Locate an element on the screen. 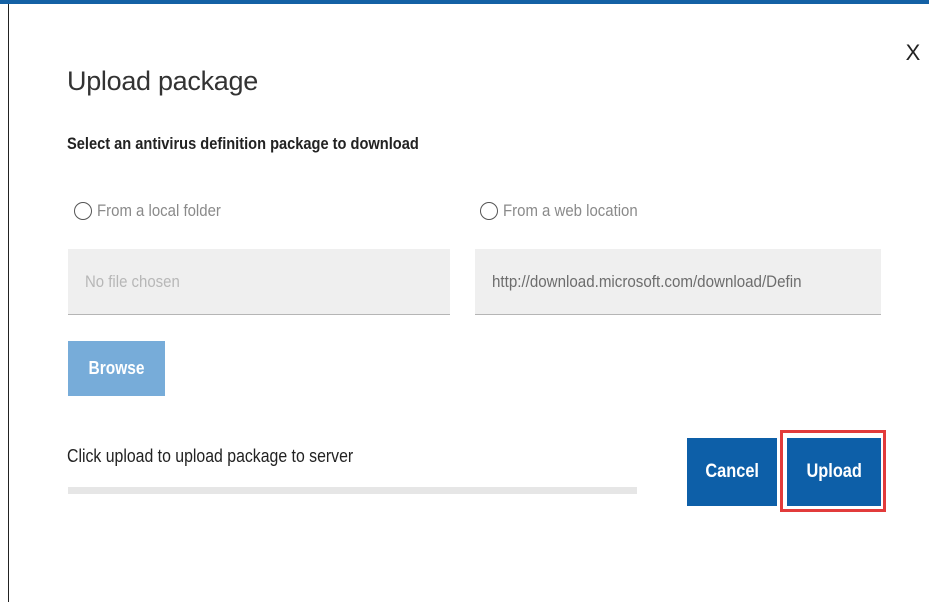  radio-web-location-label: From a web location is located at coordinates (570, 210).